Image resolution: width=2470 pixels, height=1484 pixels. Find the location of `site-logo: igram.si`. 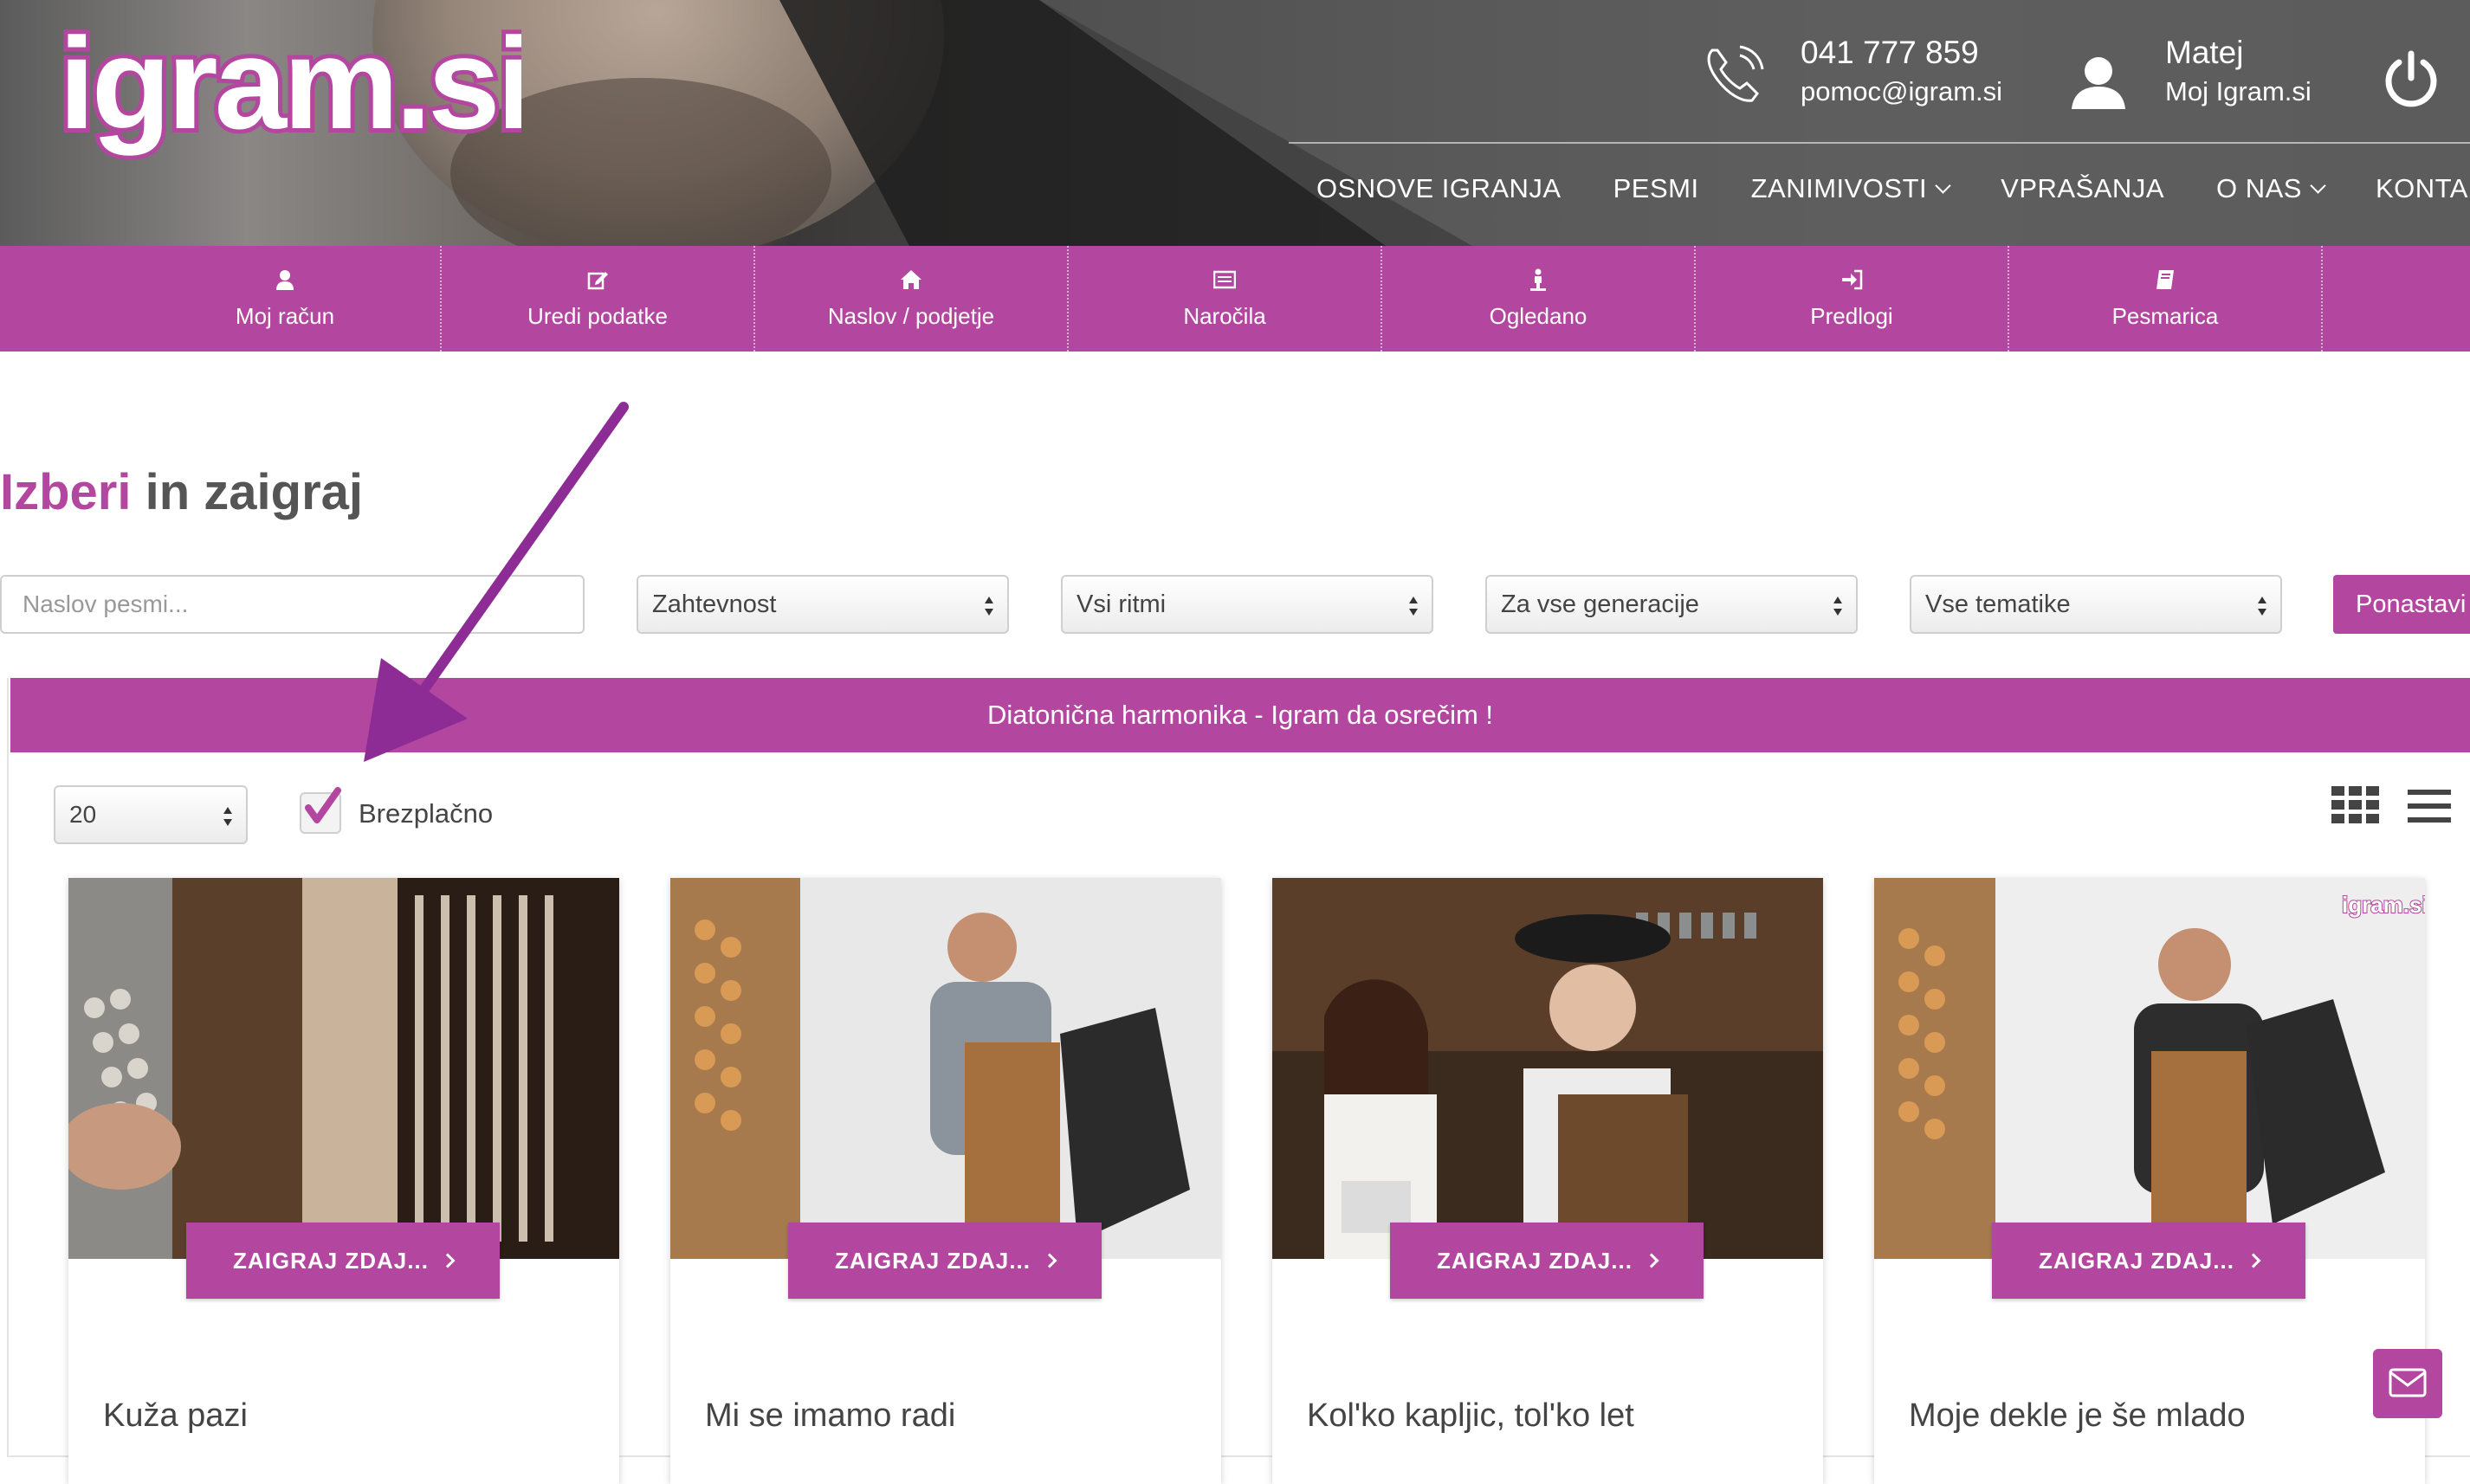

site-logo: igram.si is located at coordinates (287, 98).